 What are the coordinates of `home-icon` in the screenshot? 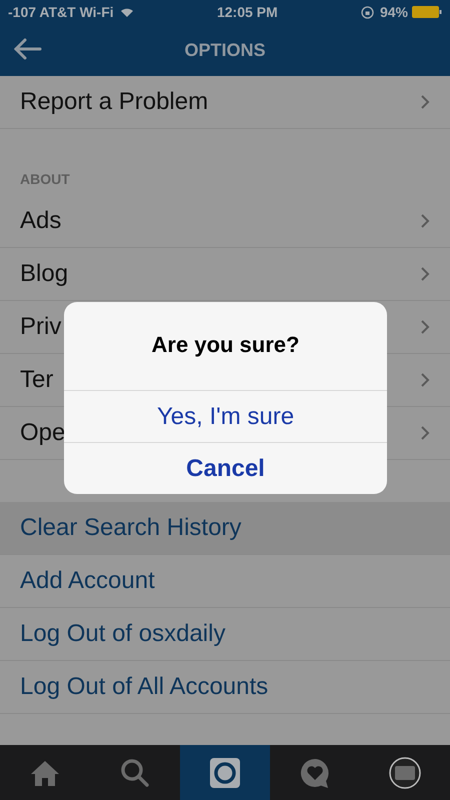 It's located at (45, 772).